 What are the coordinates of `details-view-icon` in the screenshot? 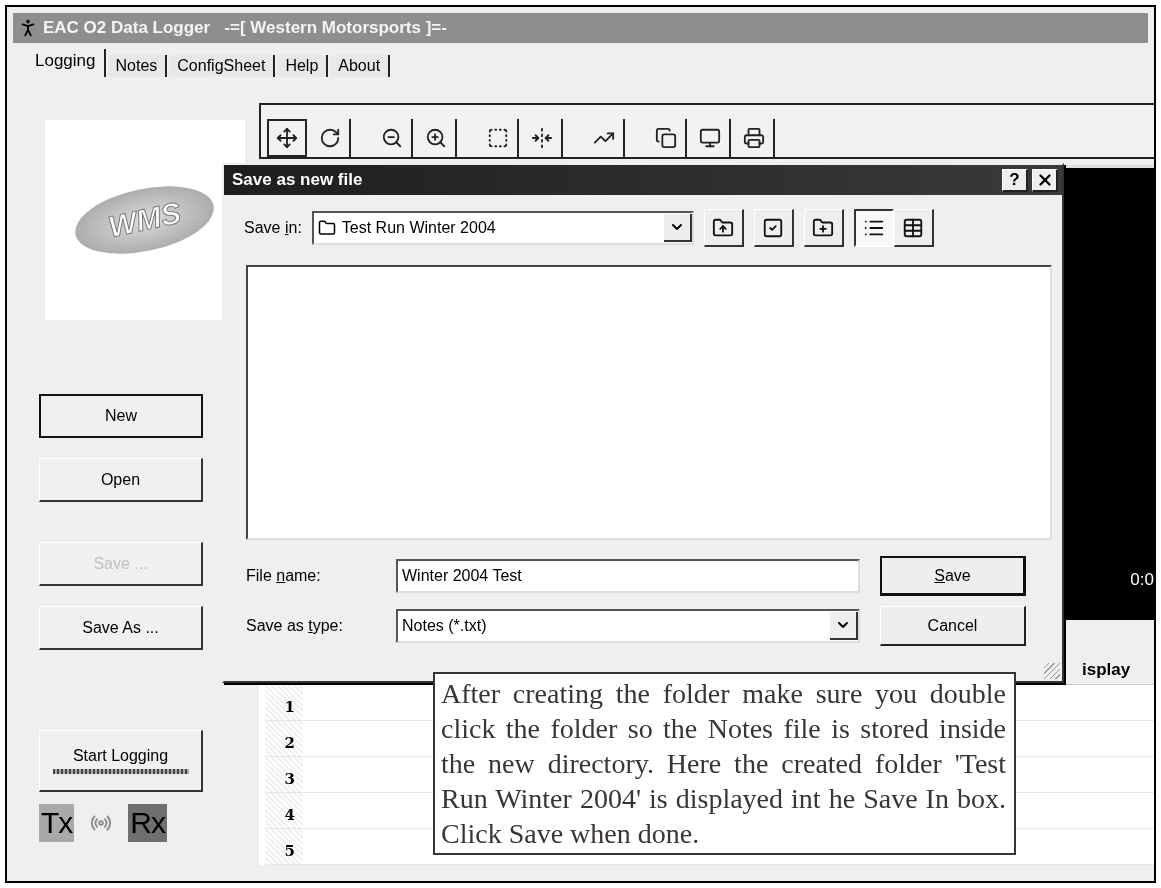 It's located at (913, 227).